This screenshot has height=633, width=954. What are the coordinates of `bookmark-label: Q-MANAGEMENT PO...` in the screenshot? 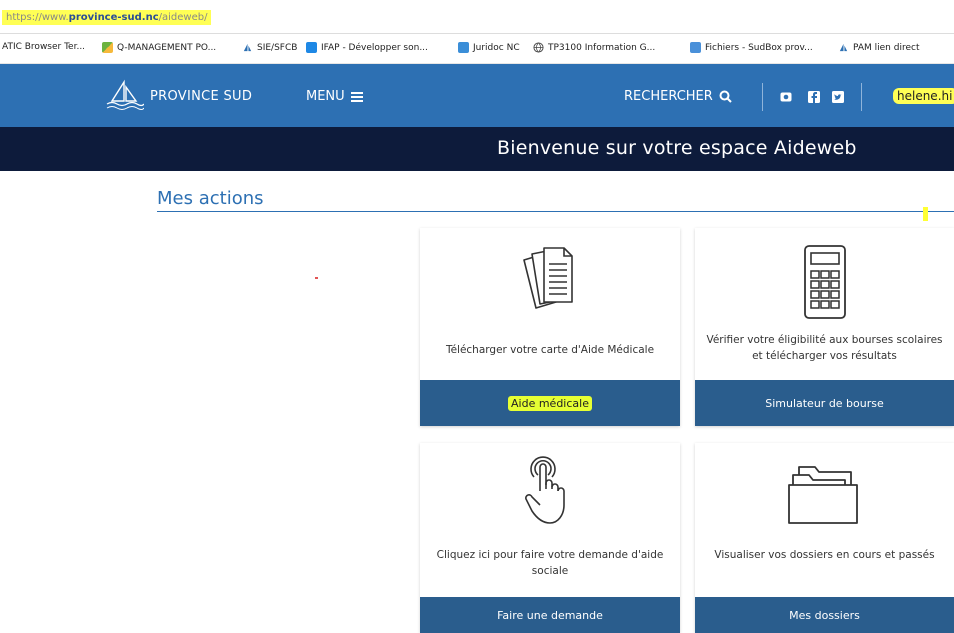 It's located at (167, 47).